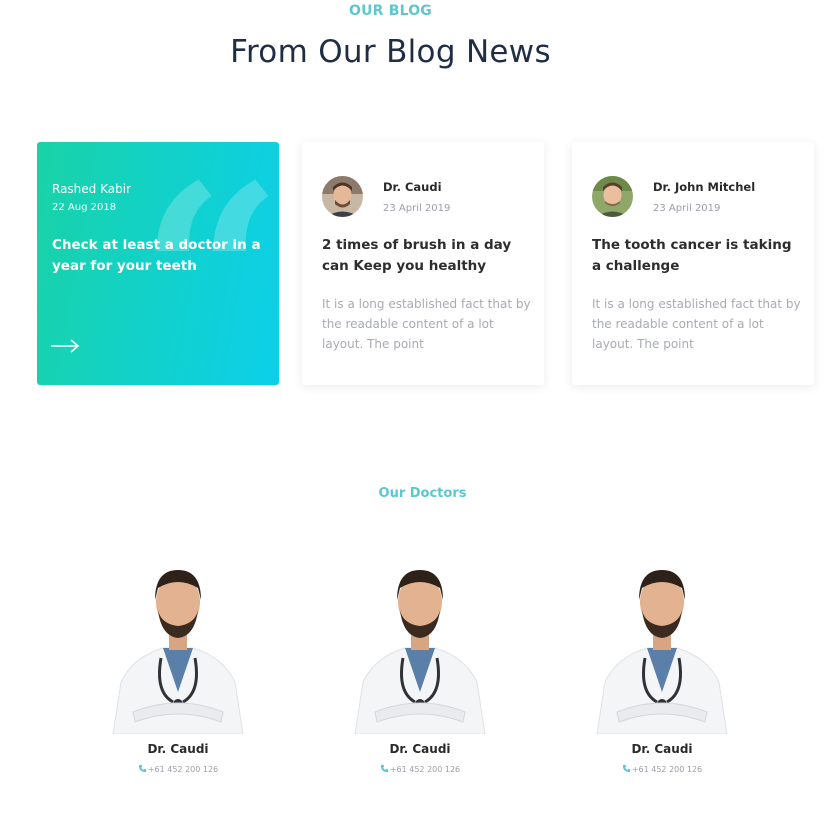  Describe the element at coordinates (84, 207) in the screenshot. I see `featured-date: 22 Aug 2018` at that location.